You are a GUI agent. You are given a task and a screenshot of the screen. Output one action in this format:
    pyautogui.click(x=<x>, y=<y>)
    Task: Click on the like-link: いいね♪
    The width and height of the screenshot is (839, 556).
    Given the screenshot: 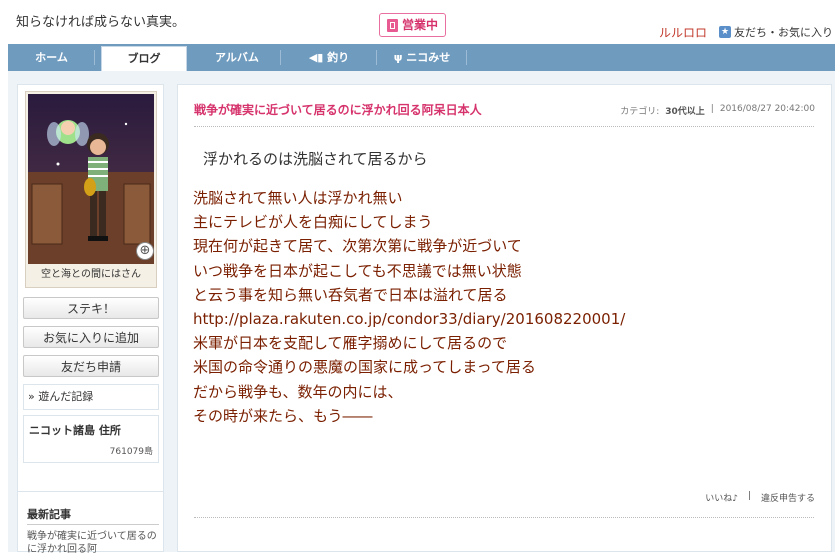 What is the action you would take?
    pyautogui.click(x=721, y=497)
    